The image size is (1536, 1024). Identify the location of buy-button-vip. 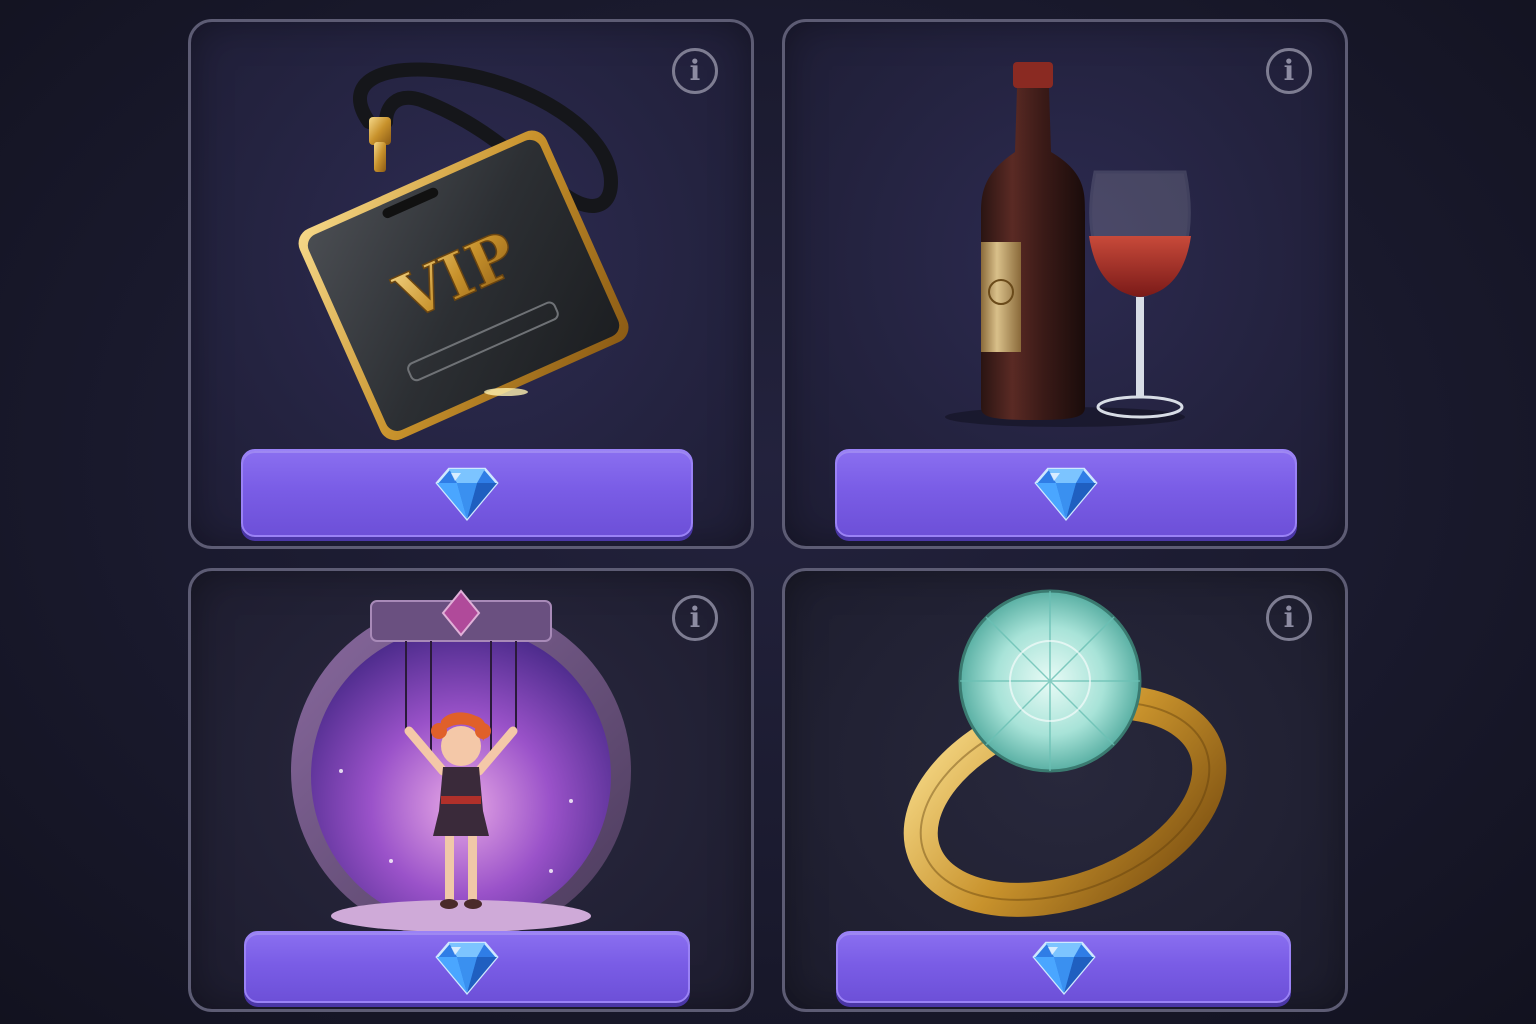
(467, 493).